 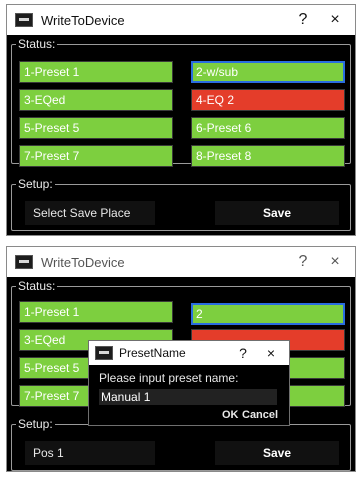 What do you see at coordinates (96, 72) in the screenshot?
I see `preset-slot-1: 1-Preset 1` at bounding box center [96, 72].